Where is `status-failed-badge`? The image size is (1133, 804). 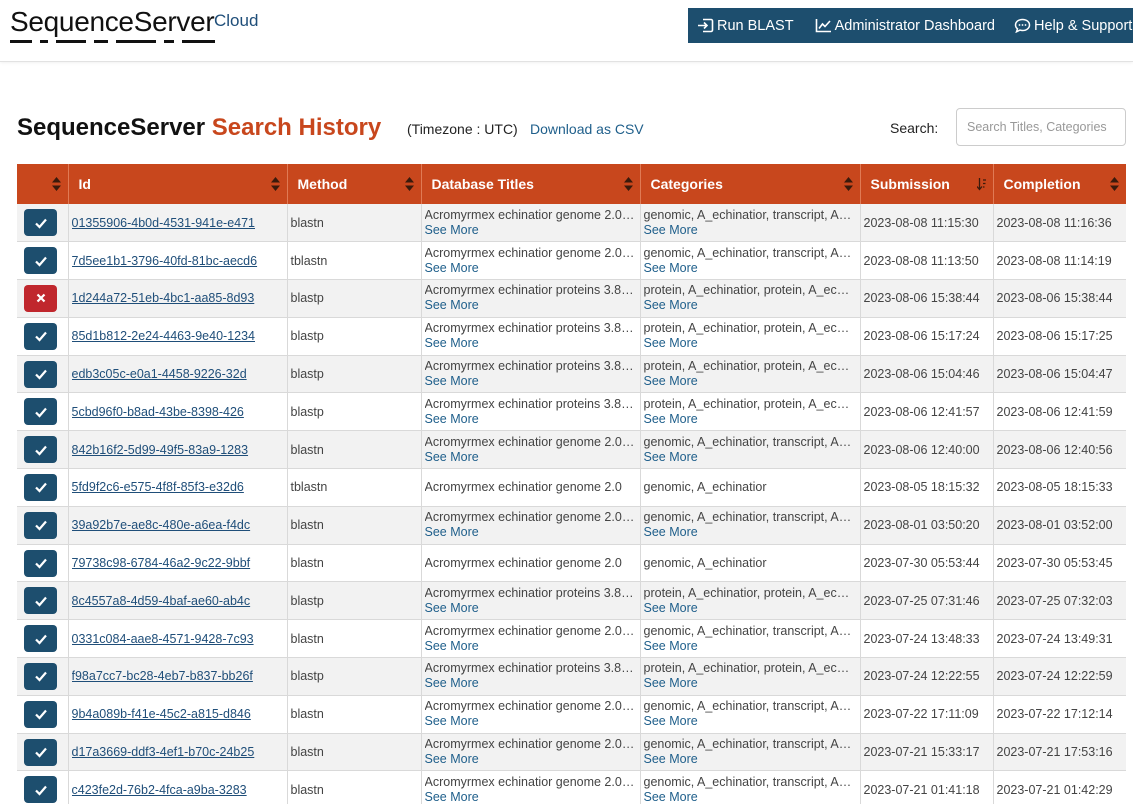 status-failed-badge is located at coordinates (40, 298).